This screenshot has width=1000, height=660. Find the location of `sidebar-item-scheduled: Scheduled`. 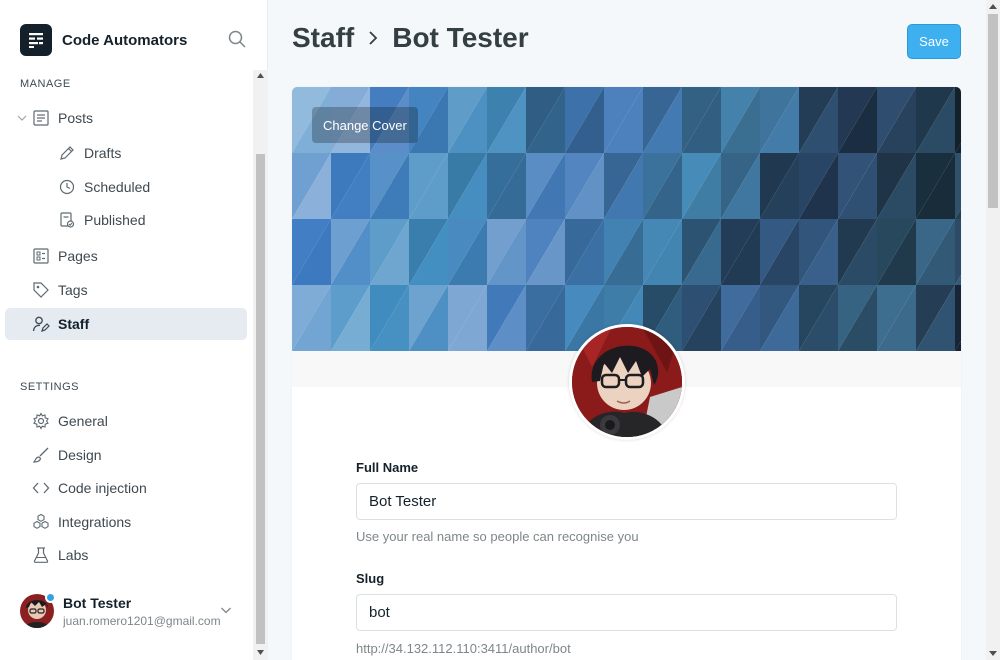

sidebar-item-scheduled: Scheduled is located at coordinates (152, 187).